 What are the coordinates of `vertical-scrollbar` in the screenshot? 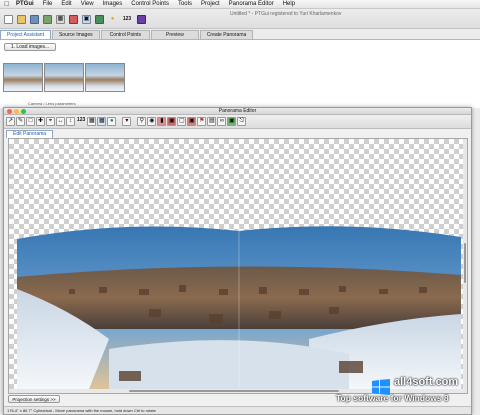 It's located at (465, 266).